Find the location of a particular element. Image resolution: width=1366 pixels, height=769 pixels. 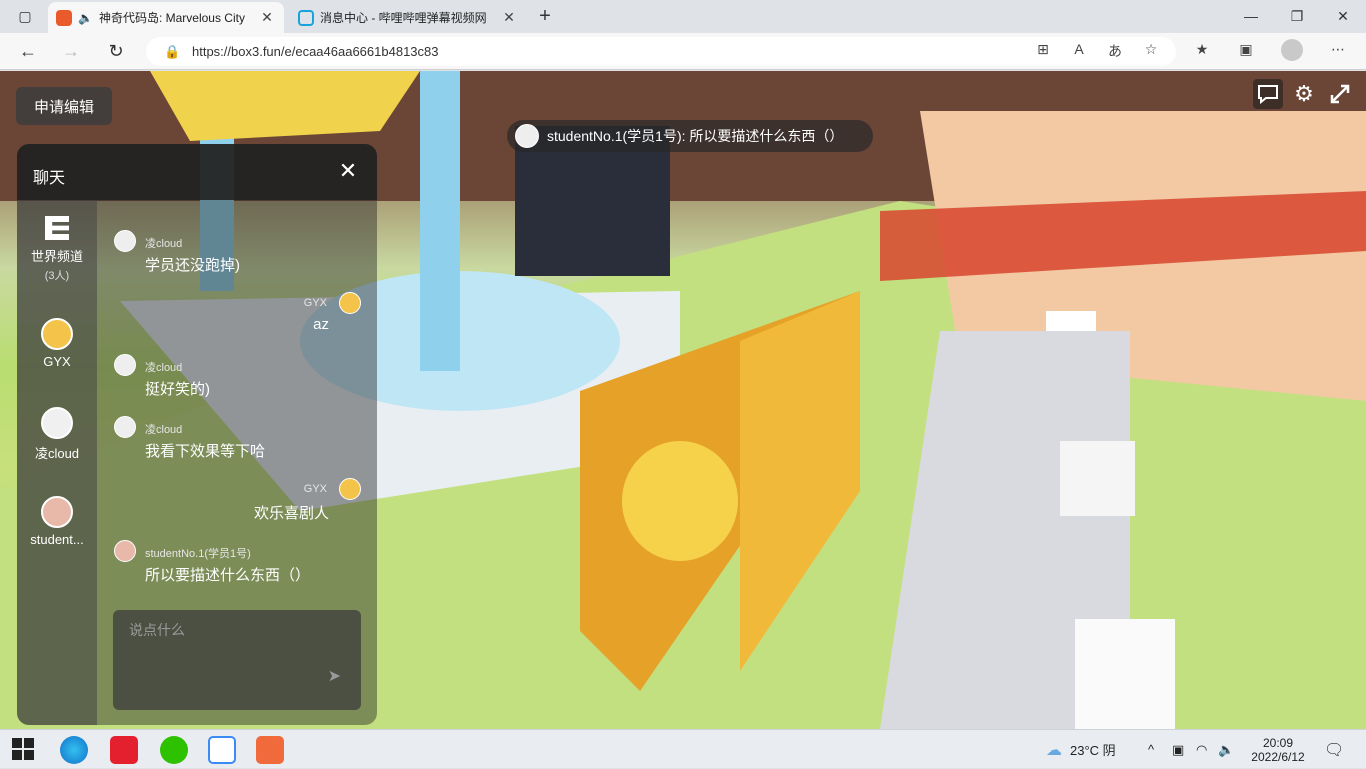

clock-date: 2022/6/12 is located at coordinates (1278, 756).